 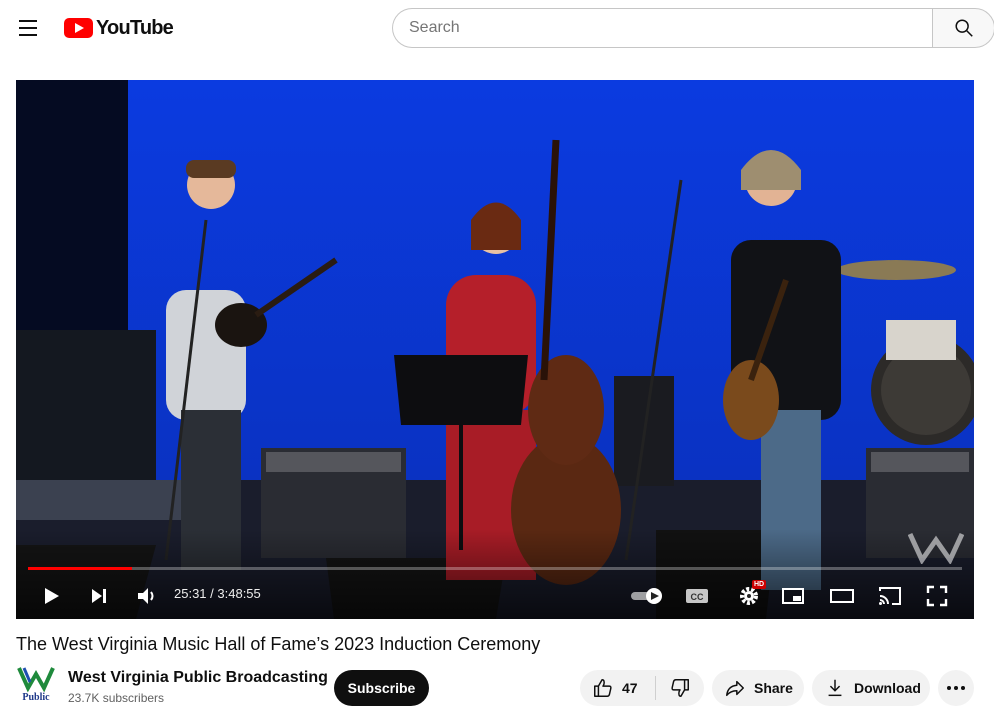 I want to click on search-button, so click(x=963, y=28).